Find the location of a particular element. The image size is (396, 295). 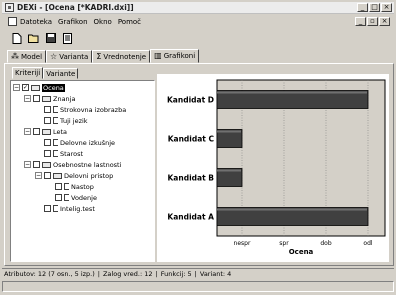

tree-node: Vodenje is located at coordinates (71, 197).